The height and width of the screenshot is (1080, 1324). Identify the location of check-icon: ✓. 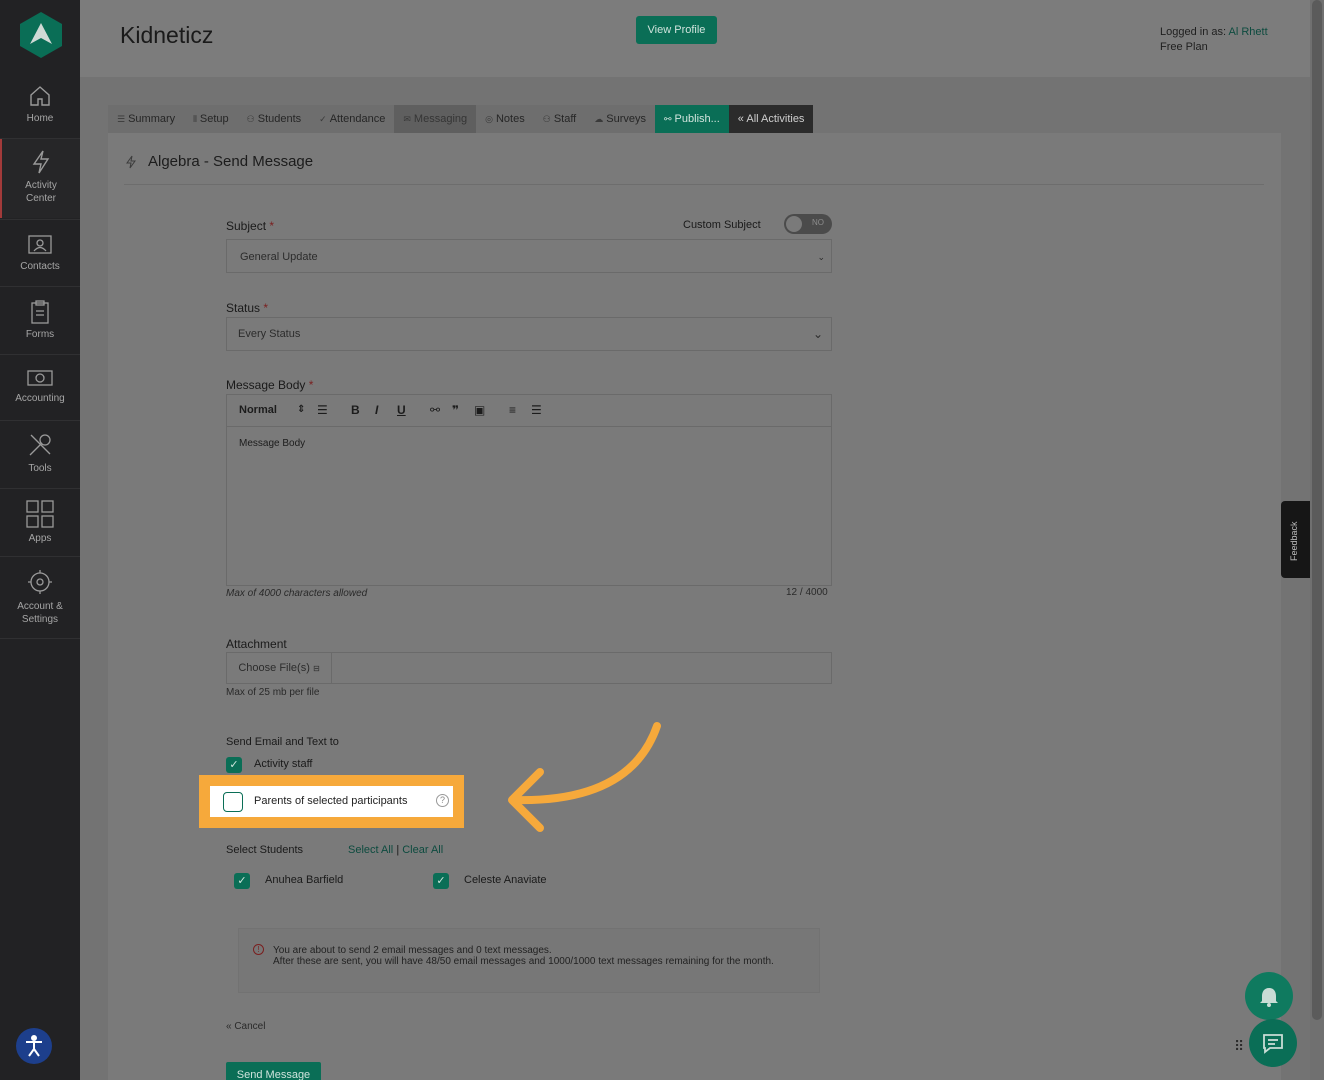
(323, 119).